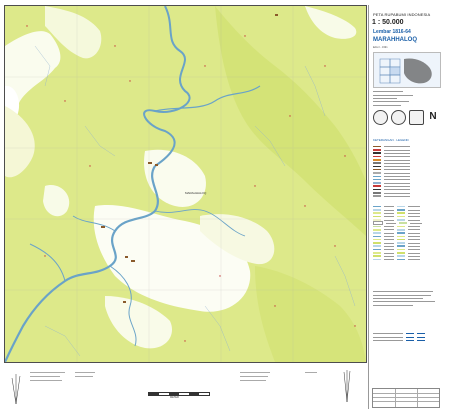  Describe the element at coordinates (174, 397) in the screenshot. I see `scale-bar-label: METER` at that location.